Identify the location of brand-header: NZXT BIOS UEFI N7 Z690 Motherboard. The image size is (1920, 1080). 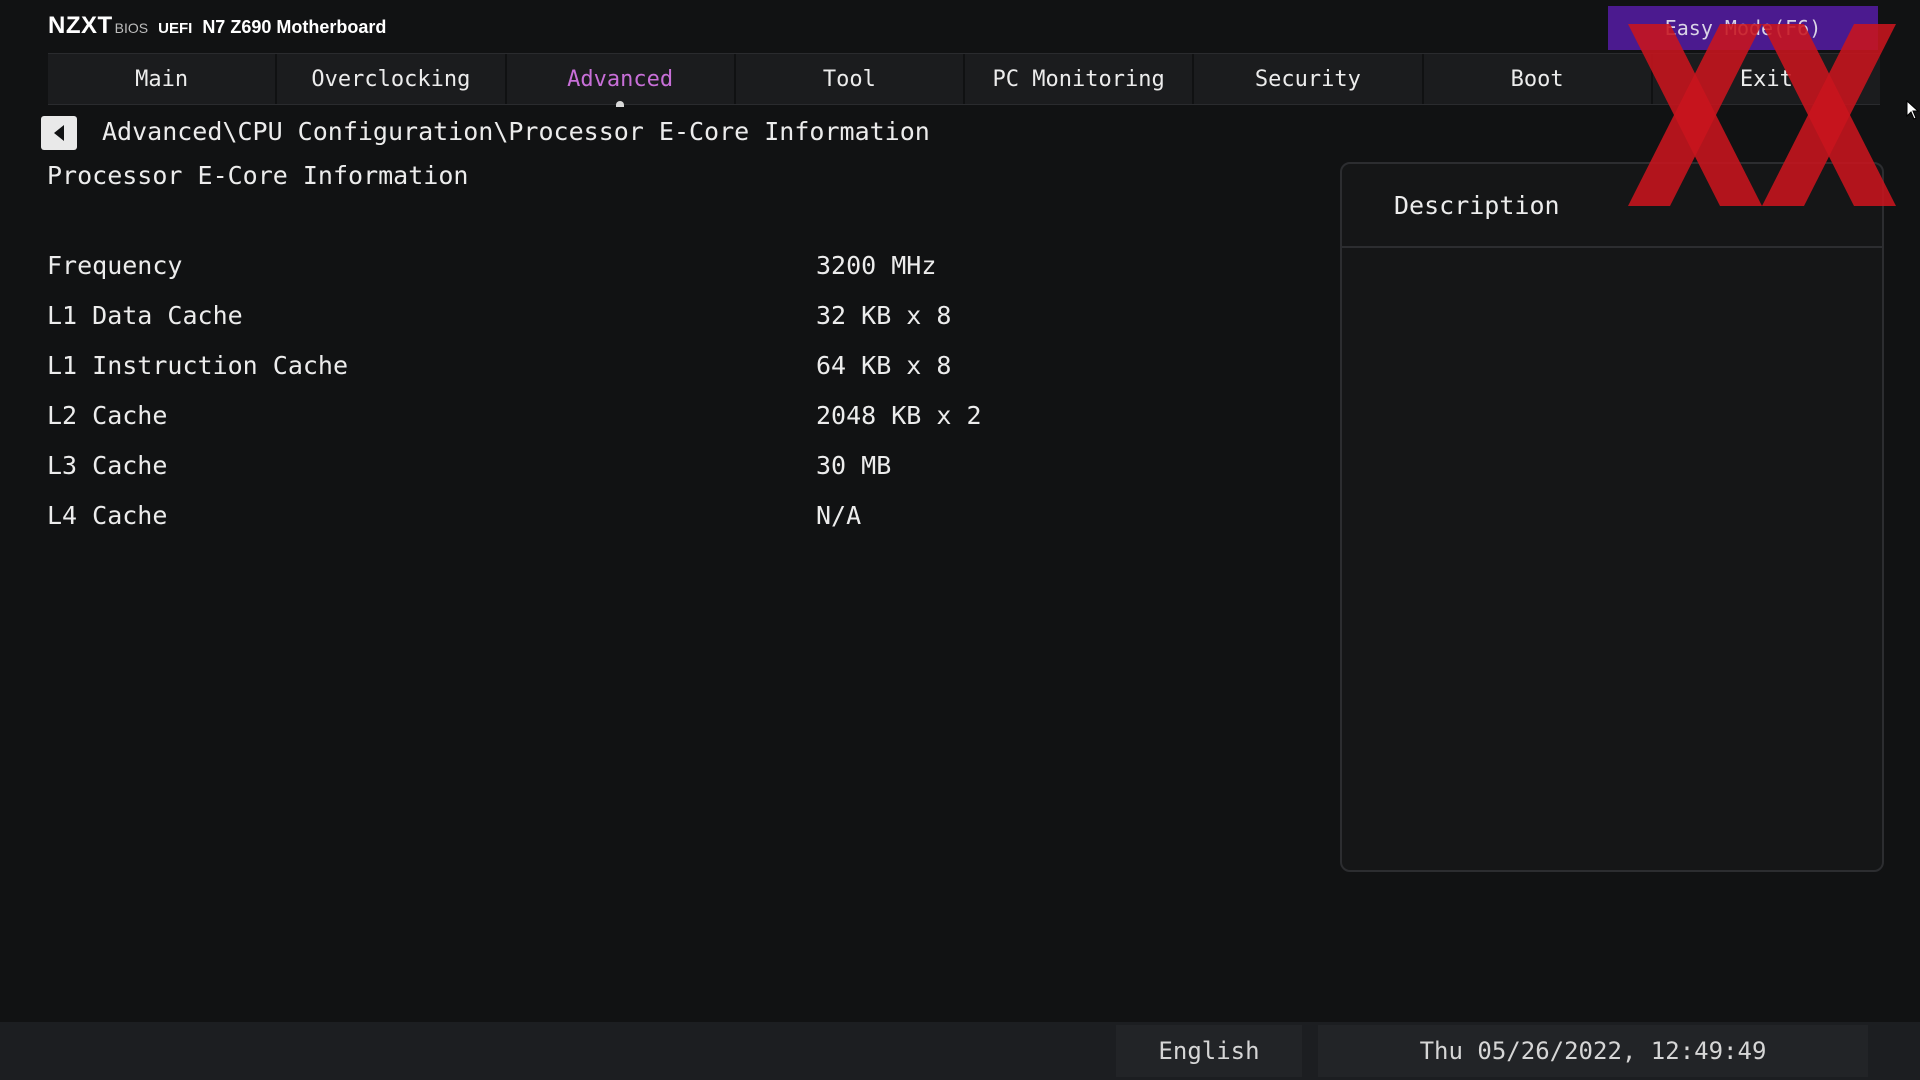
(217, 27).